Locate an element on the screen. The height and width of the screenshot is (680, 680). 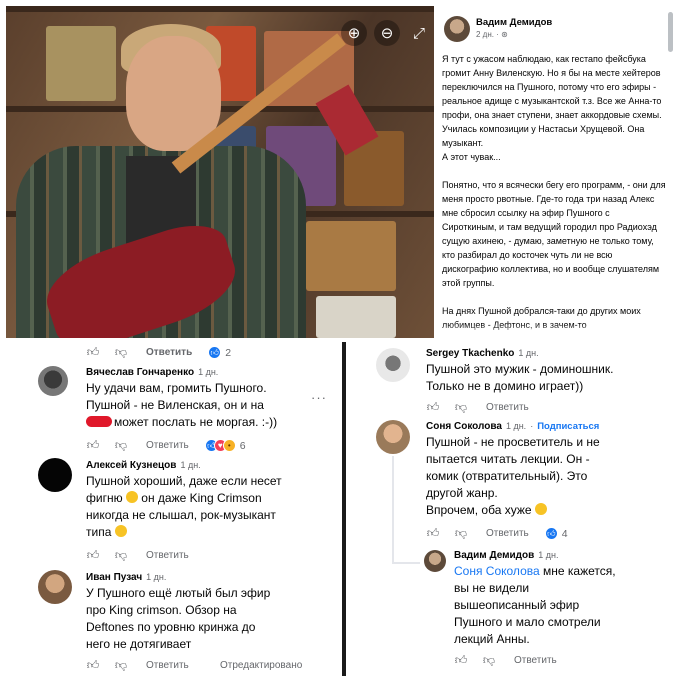
reaction-count: 4 is located at coordinates (564, 533).